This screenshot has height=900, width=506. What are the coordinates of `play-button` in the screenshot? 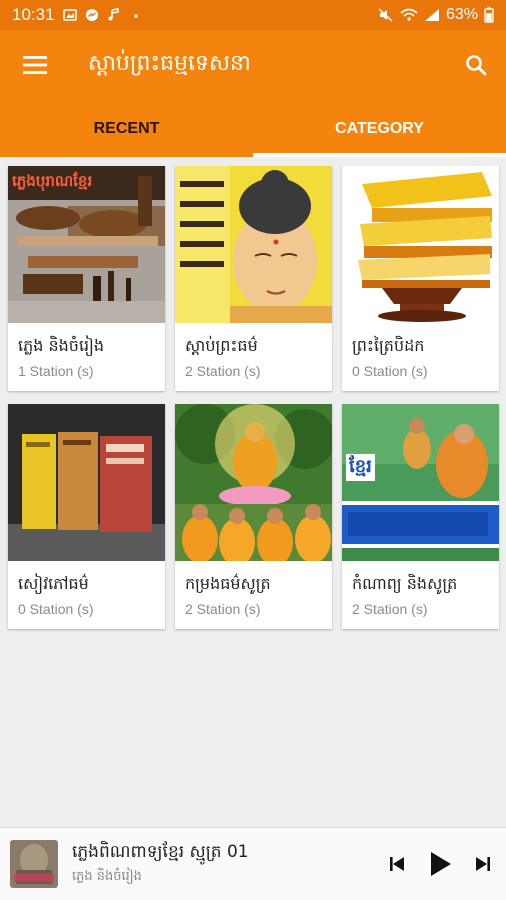 It's located at (440, 864).